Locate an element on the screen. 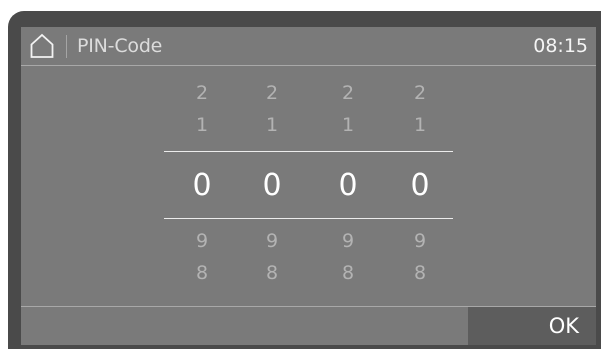 The image size is (601, 349). page-title: PIN-Code is located at coordinates (120, 46).